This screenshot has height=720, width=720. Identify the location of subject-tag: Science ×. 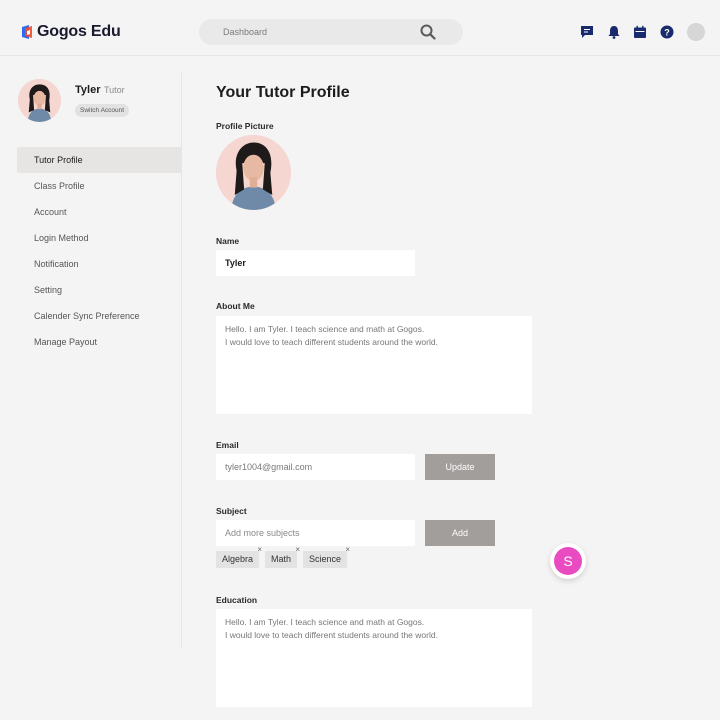
(326, 557).